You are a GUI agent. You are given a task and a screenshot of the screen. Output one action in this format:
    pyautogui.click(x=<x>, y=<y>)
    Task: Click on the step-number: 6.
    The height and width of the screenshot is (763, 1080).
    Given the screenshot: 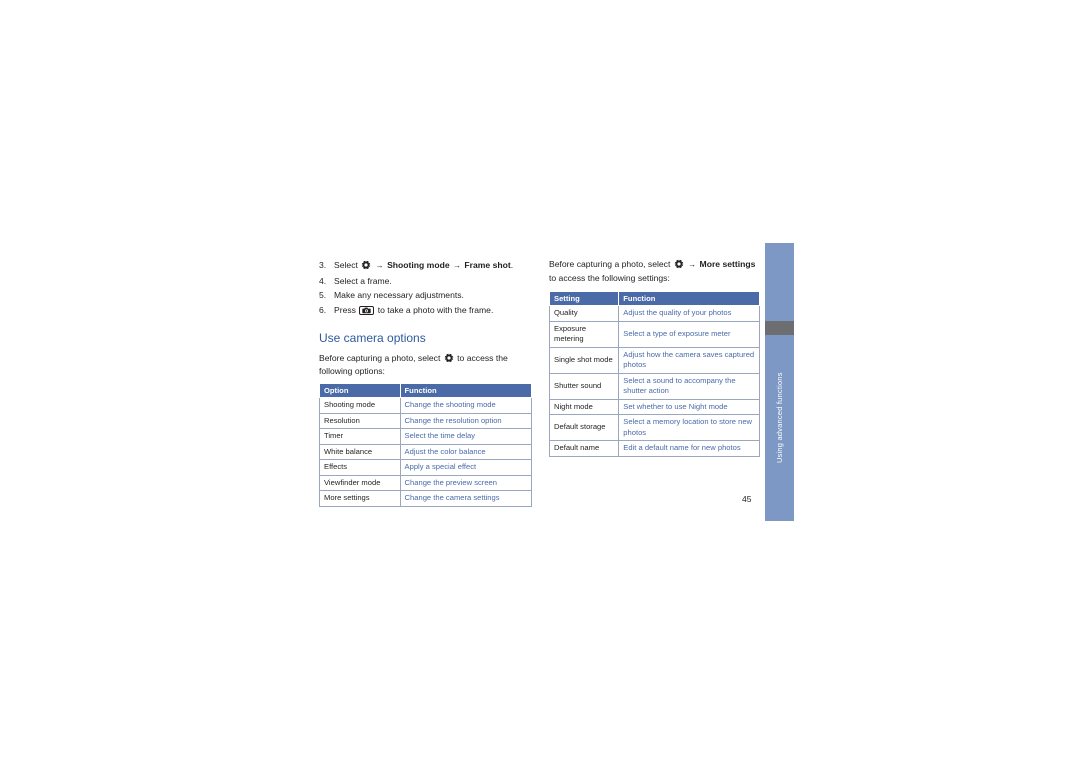 What is the action you would take?
    pyautogui.click(x=323, y=309)
    